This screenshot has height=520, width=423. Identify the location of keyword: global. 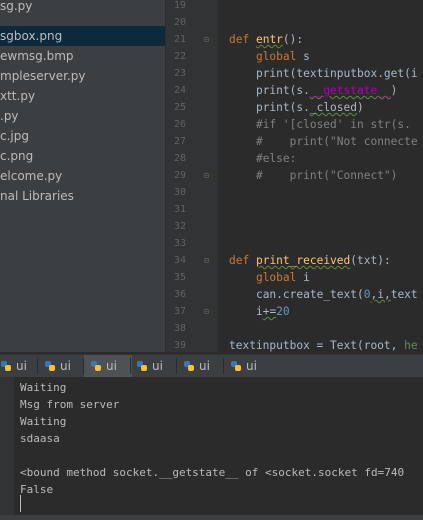
(276, 277).